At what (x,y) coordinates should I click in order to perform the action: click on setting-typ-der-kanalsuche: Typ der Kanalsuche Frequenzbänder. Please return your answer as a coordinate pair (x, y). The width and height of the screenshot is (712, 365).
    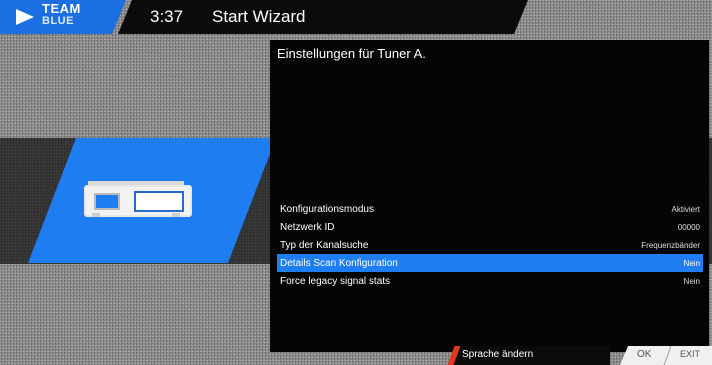
    Looking at the image, I should click on (490, 245).